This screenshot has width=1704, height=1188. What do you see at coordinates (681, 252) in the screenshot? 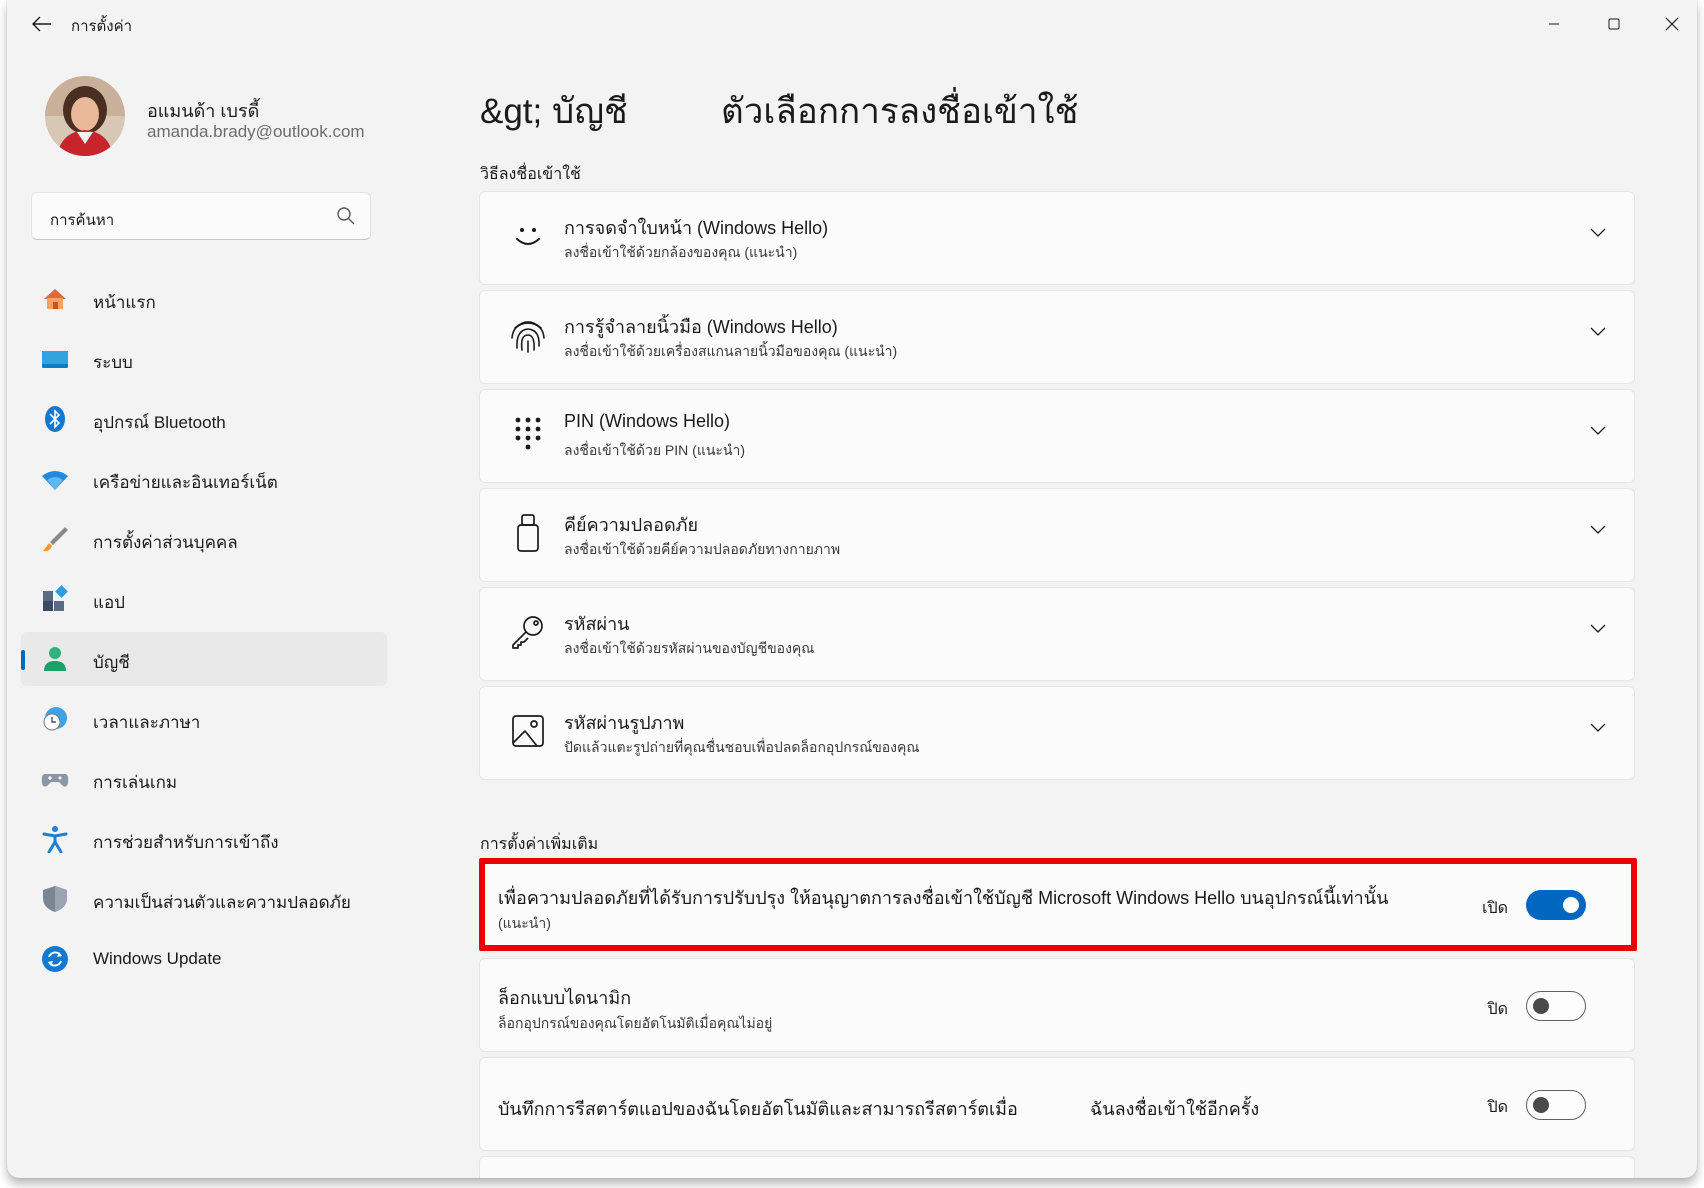
I see `option-subtitle: ลงชื่อเข้าใช้ด้วยกล้องของคุณ (แนะนำ)` at bounding box center [681, 252].